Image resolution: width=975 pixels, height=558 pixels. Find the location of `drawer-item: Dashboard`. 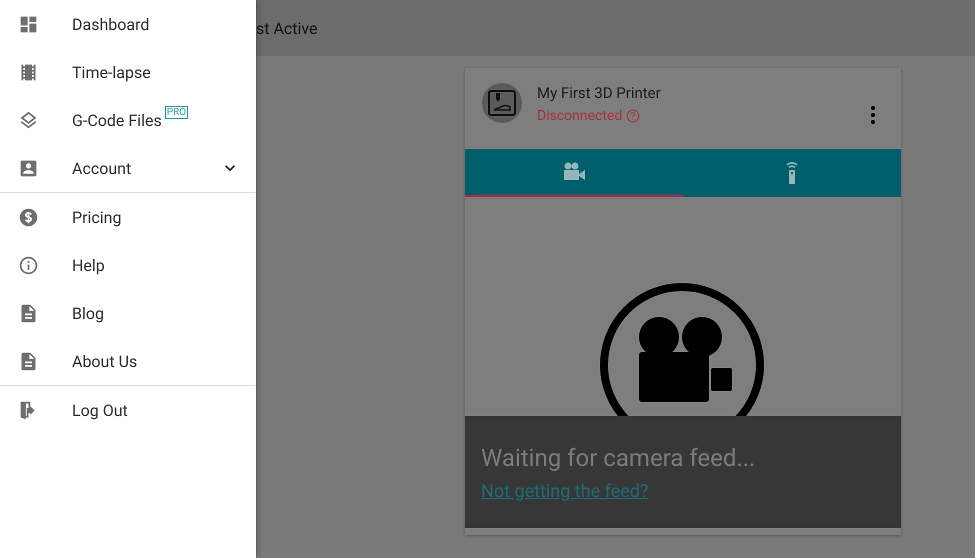

drawer-item: Dashboard is located at coordinates (128, 24).